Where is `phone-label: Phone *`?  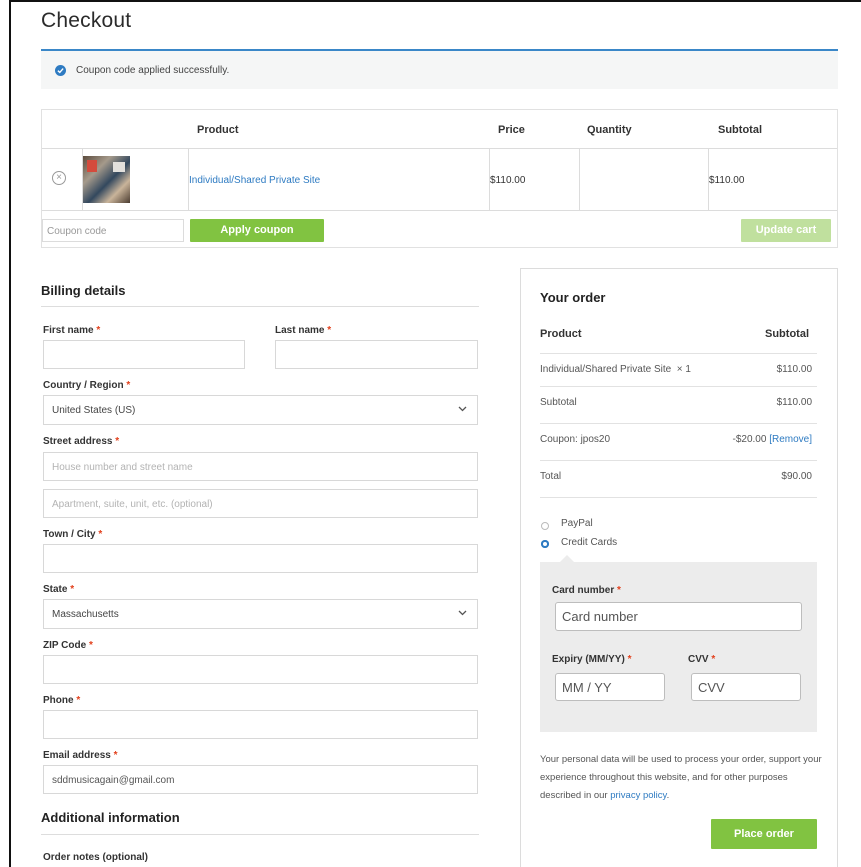 phone-label: Phone * is located at coordinates (62, 700).